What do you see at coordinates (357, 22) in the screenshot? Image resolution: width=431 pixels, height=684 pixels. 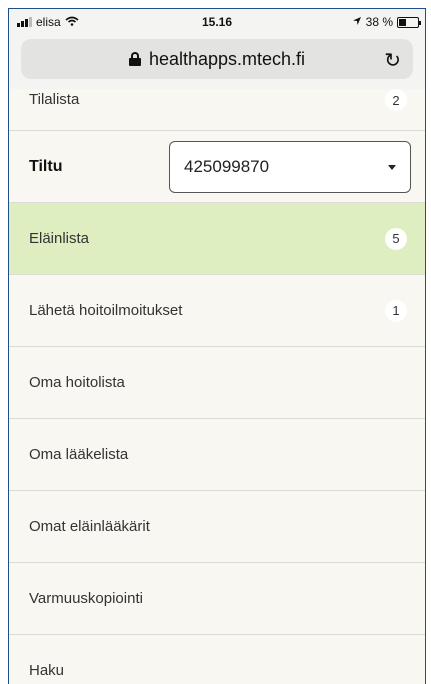 I see `location-arrow-icon` at bounding box center [357, 22].